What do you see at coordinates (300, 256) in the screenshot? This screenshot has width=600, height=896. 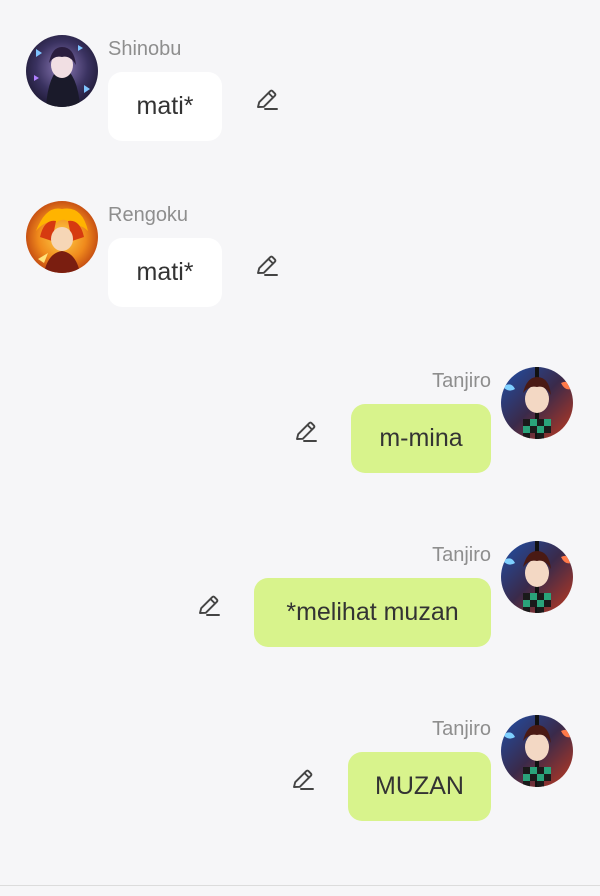 I see `message-item: Rengoku mati*` at bounding box center [300, 256].